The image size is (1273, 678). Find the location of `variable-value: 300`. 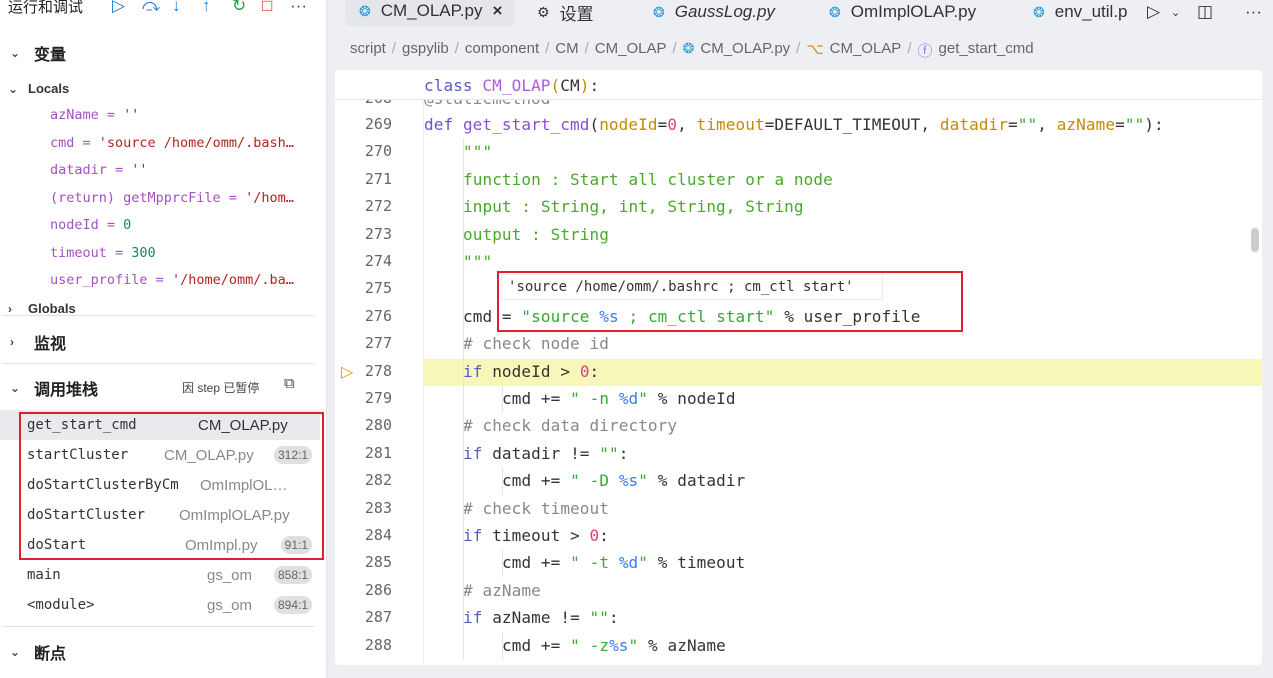

variable-value: 300 is located at coordinates (143, 252).